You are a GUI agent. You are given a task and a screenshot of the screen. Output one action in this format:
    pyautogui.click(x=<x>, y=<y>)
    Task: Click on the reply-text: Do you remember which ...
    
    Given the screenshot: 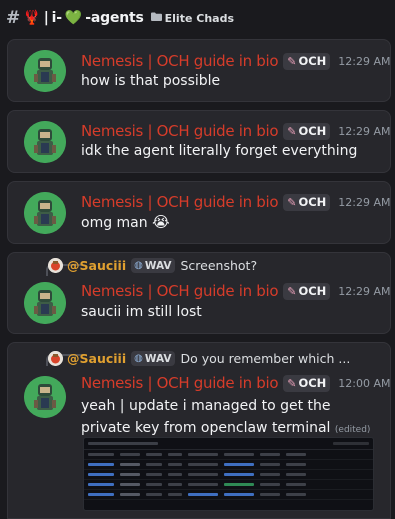 What is the action you would take?
    pyautogui.click(x=265, y=358)
    